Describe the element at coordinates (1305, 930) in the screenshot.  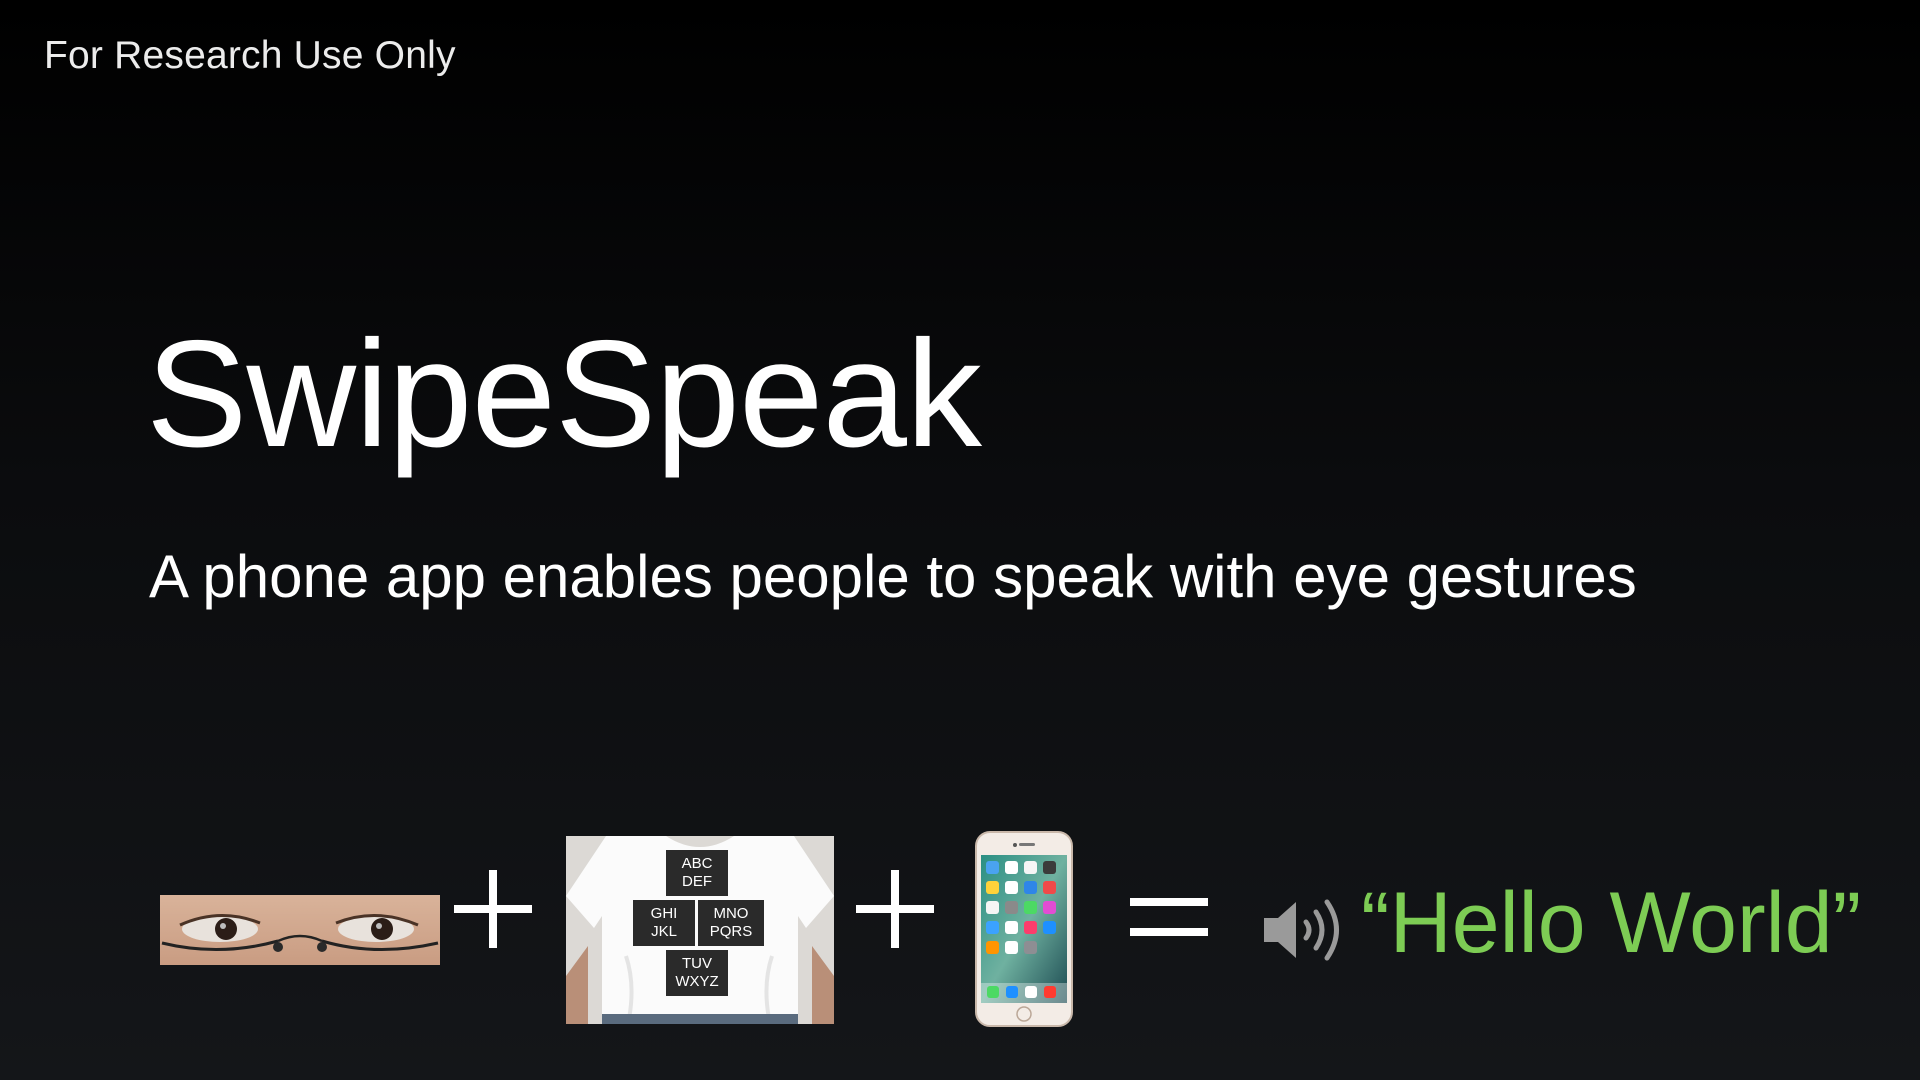
I see `speaker-volume-icon` at that location.